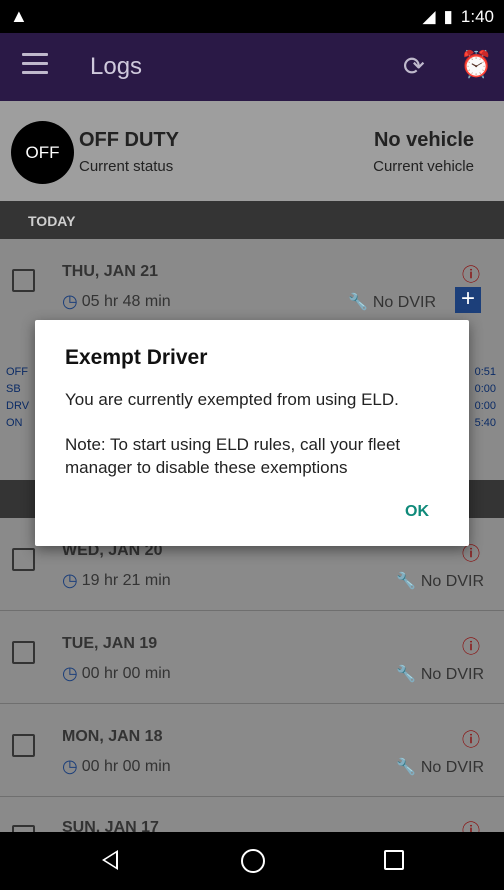 This screenshot has width=504, height=890. I want to click on vehicle-caption: Current vehicle, so click(423, 166).